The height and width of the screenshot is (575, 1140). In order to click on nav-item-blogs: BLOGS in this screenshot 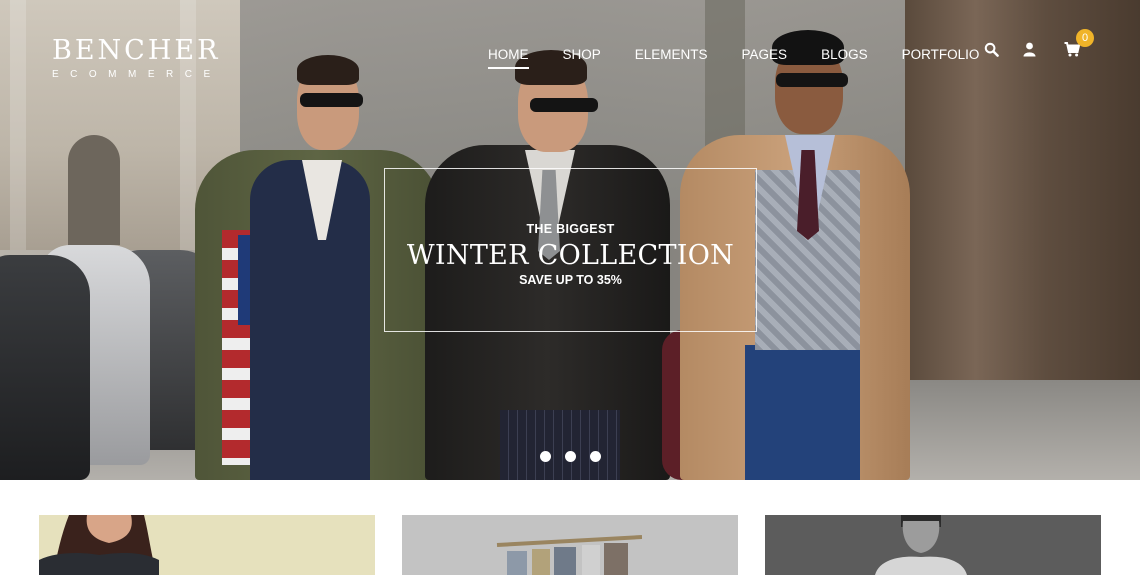, I will do `click(844, 56)`.